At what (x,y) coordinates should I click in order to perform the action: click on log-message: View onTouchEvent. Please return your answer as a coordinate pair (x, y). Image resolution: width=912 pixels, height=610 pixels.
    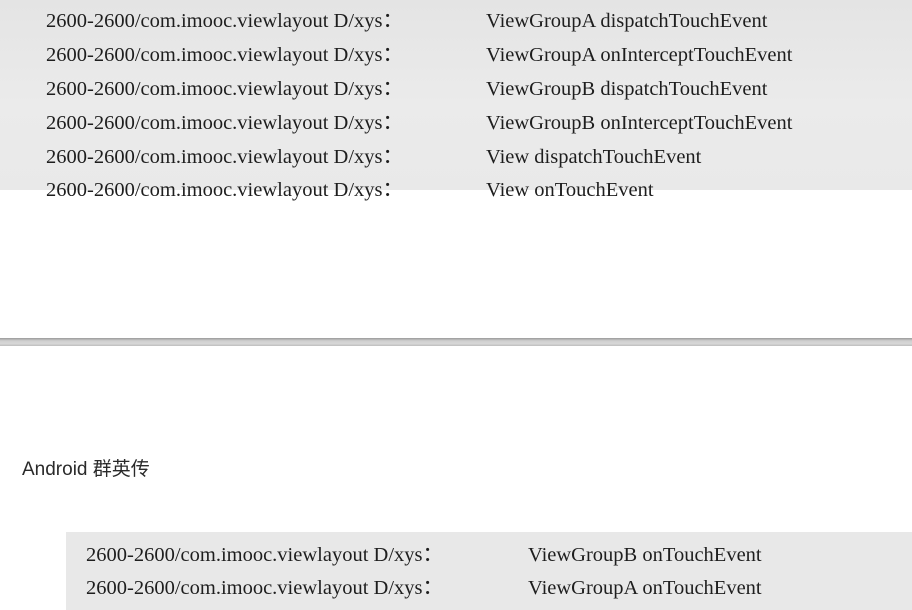
    Looking at the image, I should click on (570, 190).